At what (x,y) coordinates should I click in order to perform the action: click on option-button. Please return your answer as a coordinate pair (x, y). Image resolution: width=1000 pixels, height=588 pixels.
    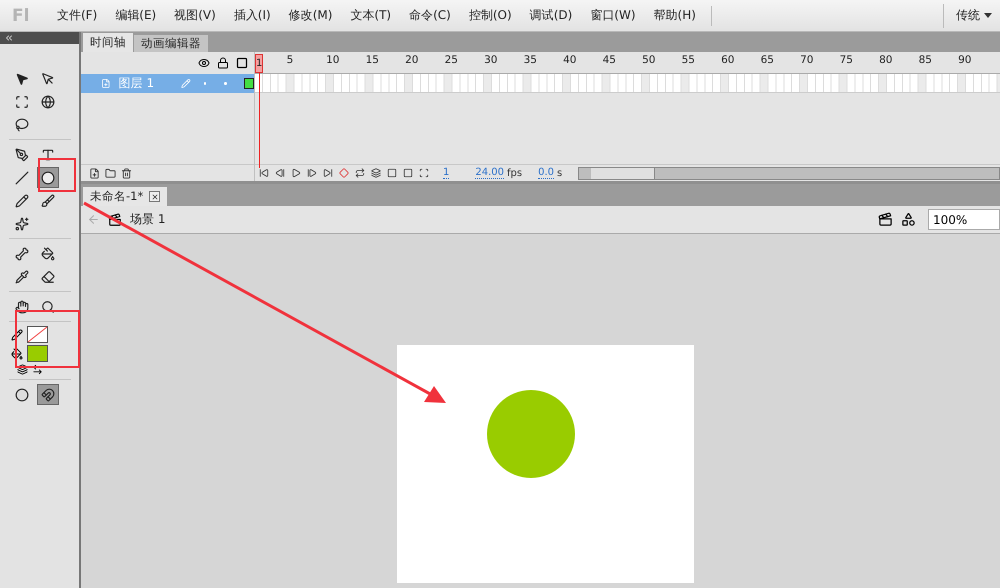
    Looking at the image, I should click on (47, 394).